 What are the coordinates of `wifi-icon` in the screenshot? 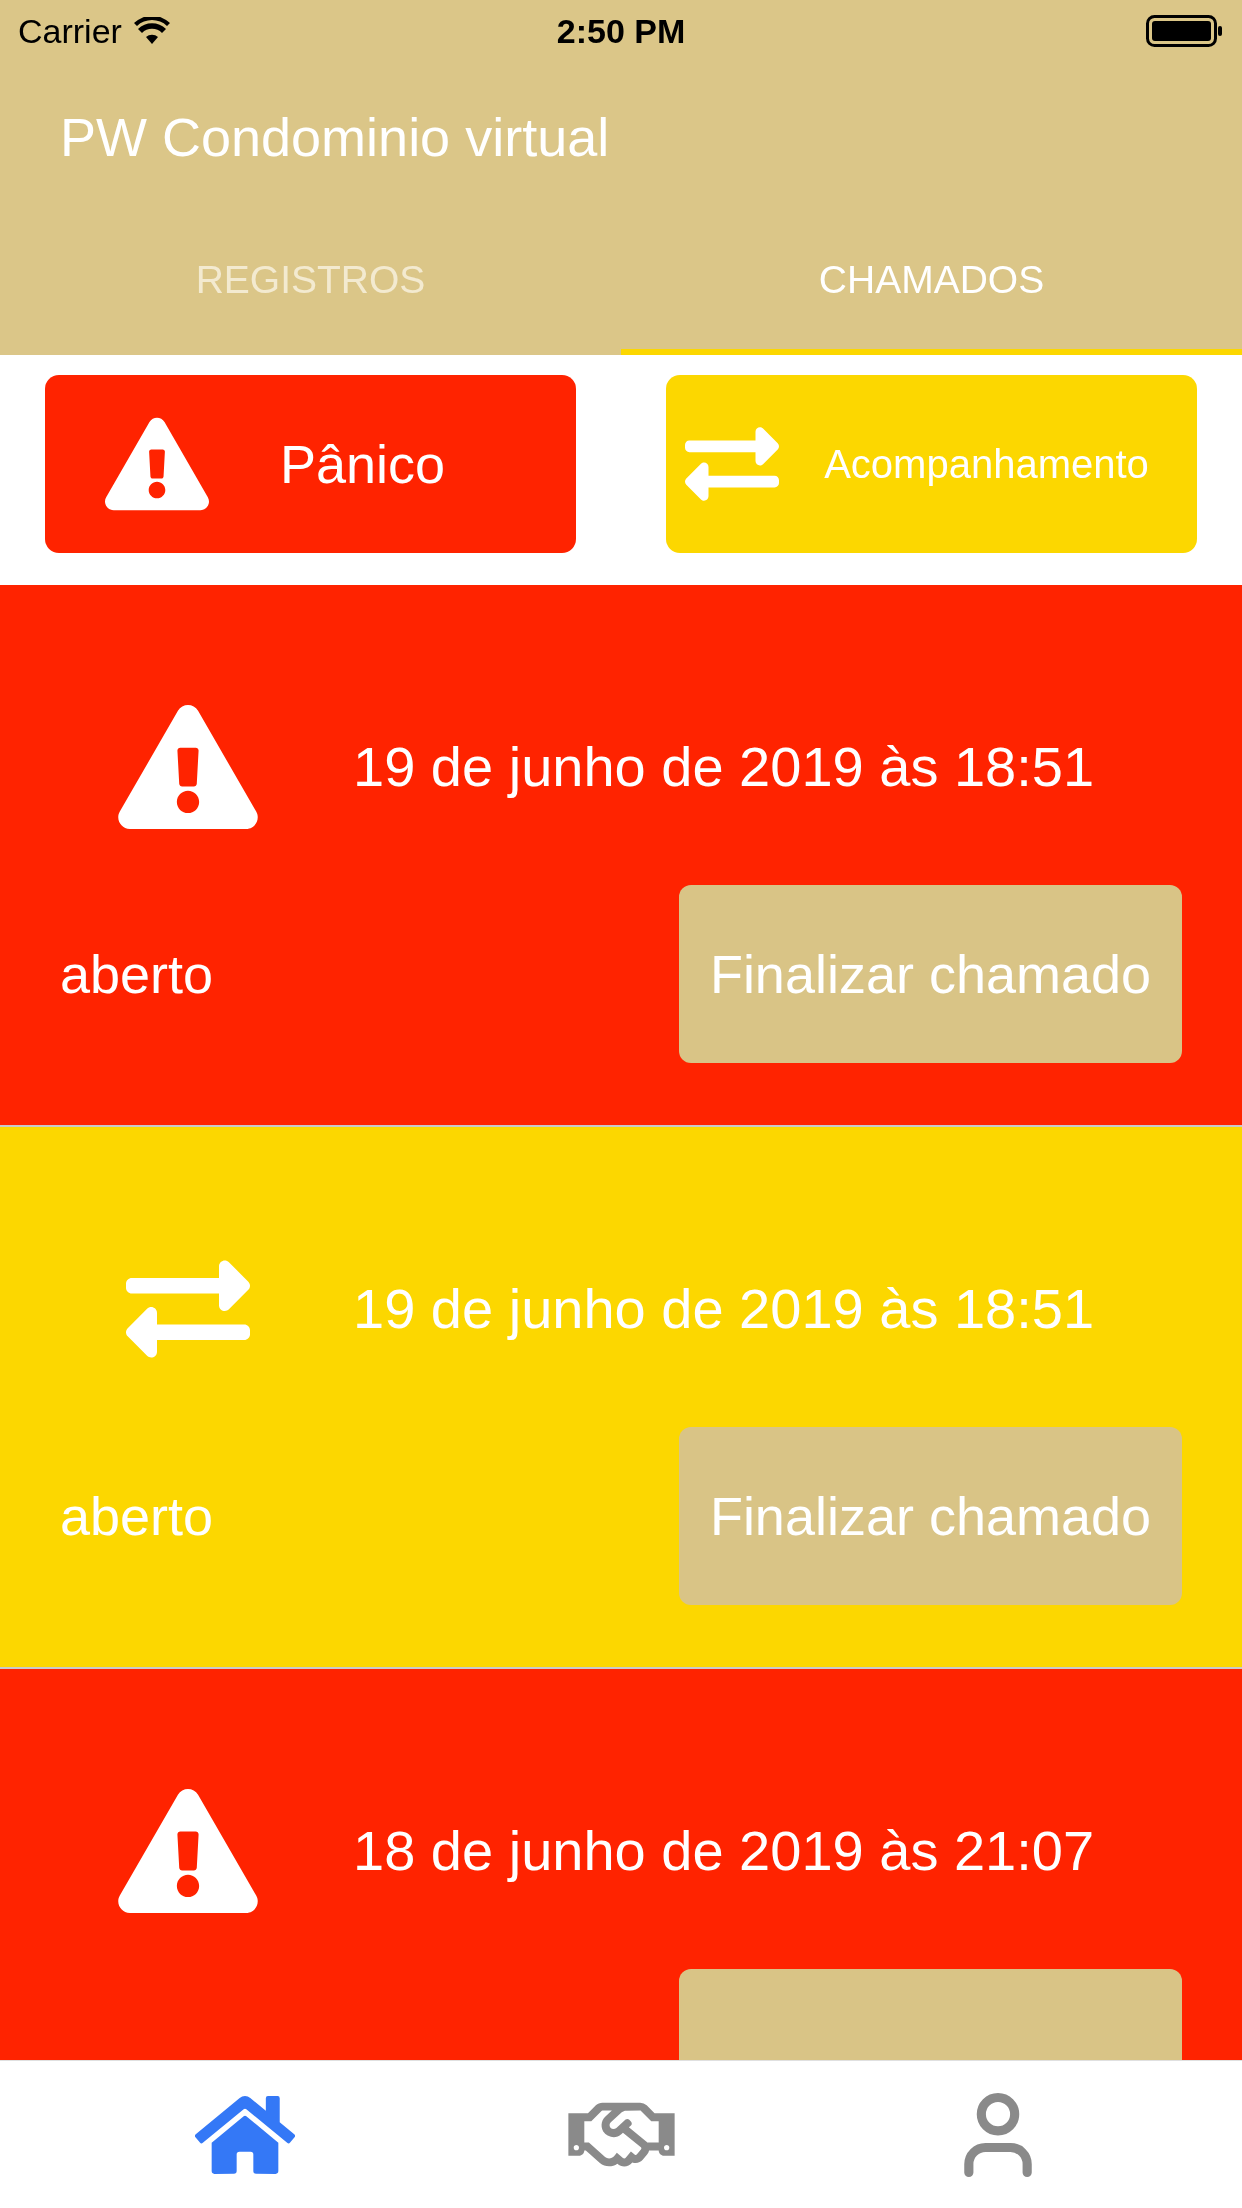 It's located at (151, 31).